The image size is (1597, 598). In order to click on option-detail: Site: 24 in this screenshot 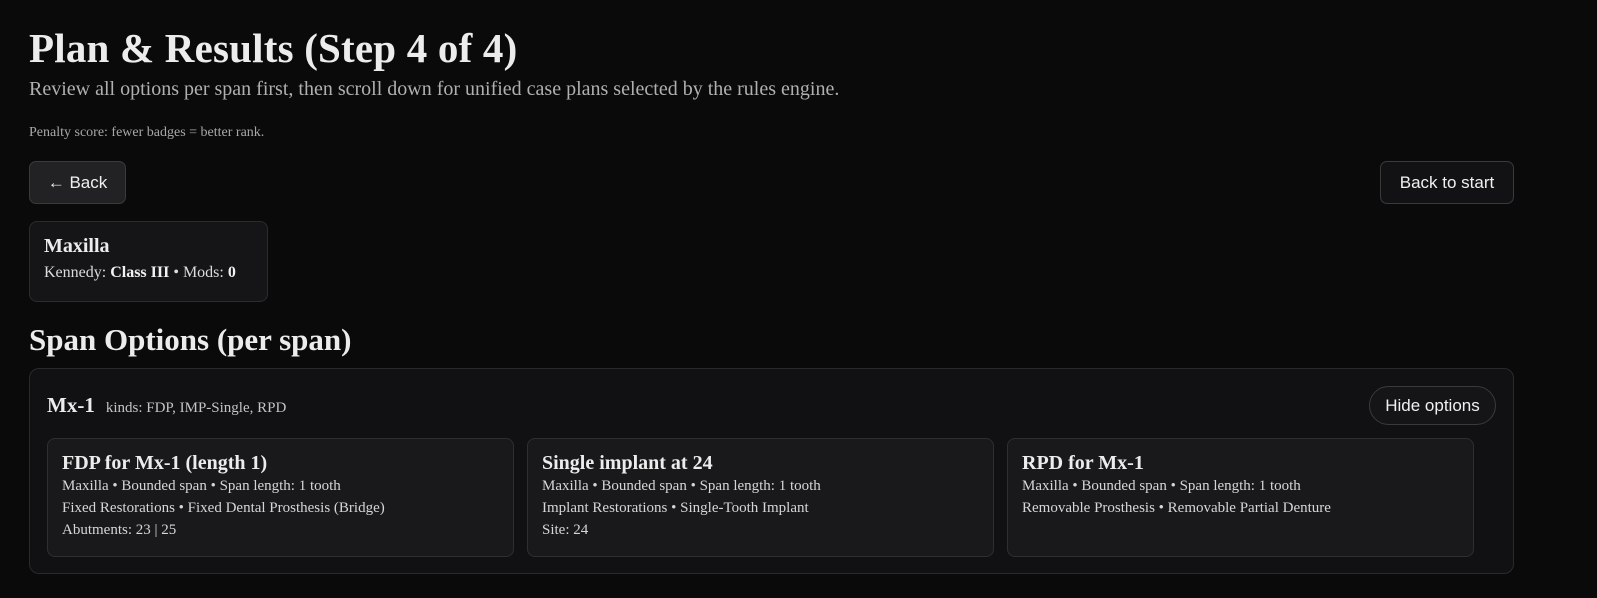, I will do `click(565, 530)`.